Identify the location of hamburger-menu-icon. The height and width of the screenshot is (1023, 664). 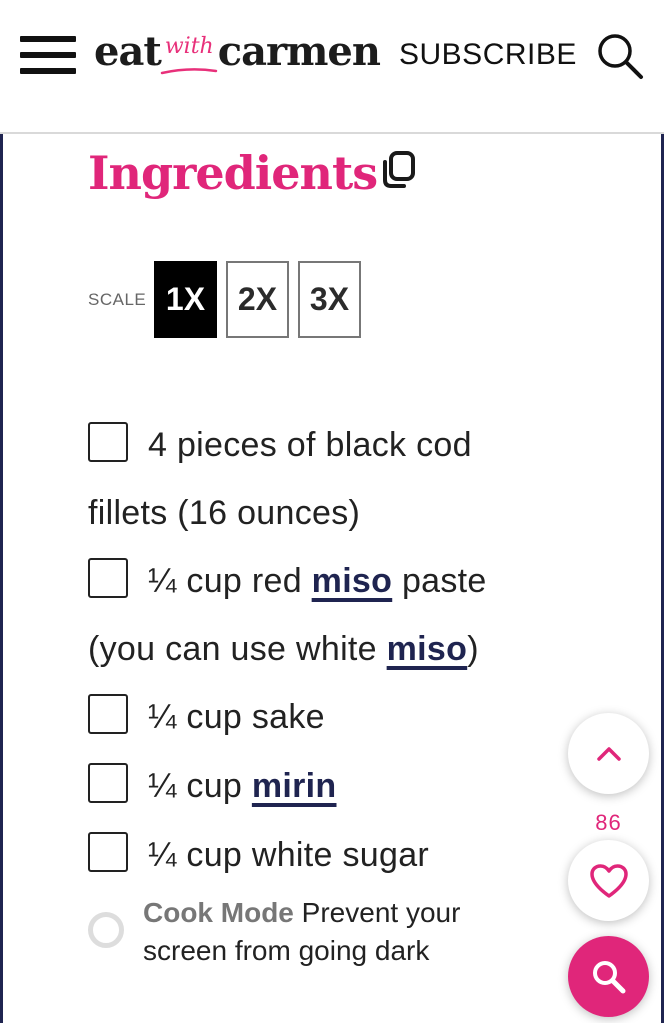
(48, 56).